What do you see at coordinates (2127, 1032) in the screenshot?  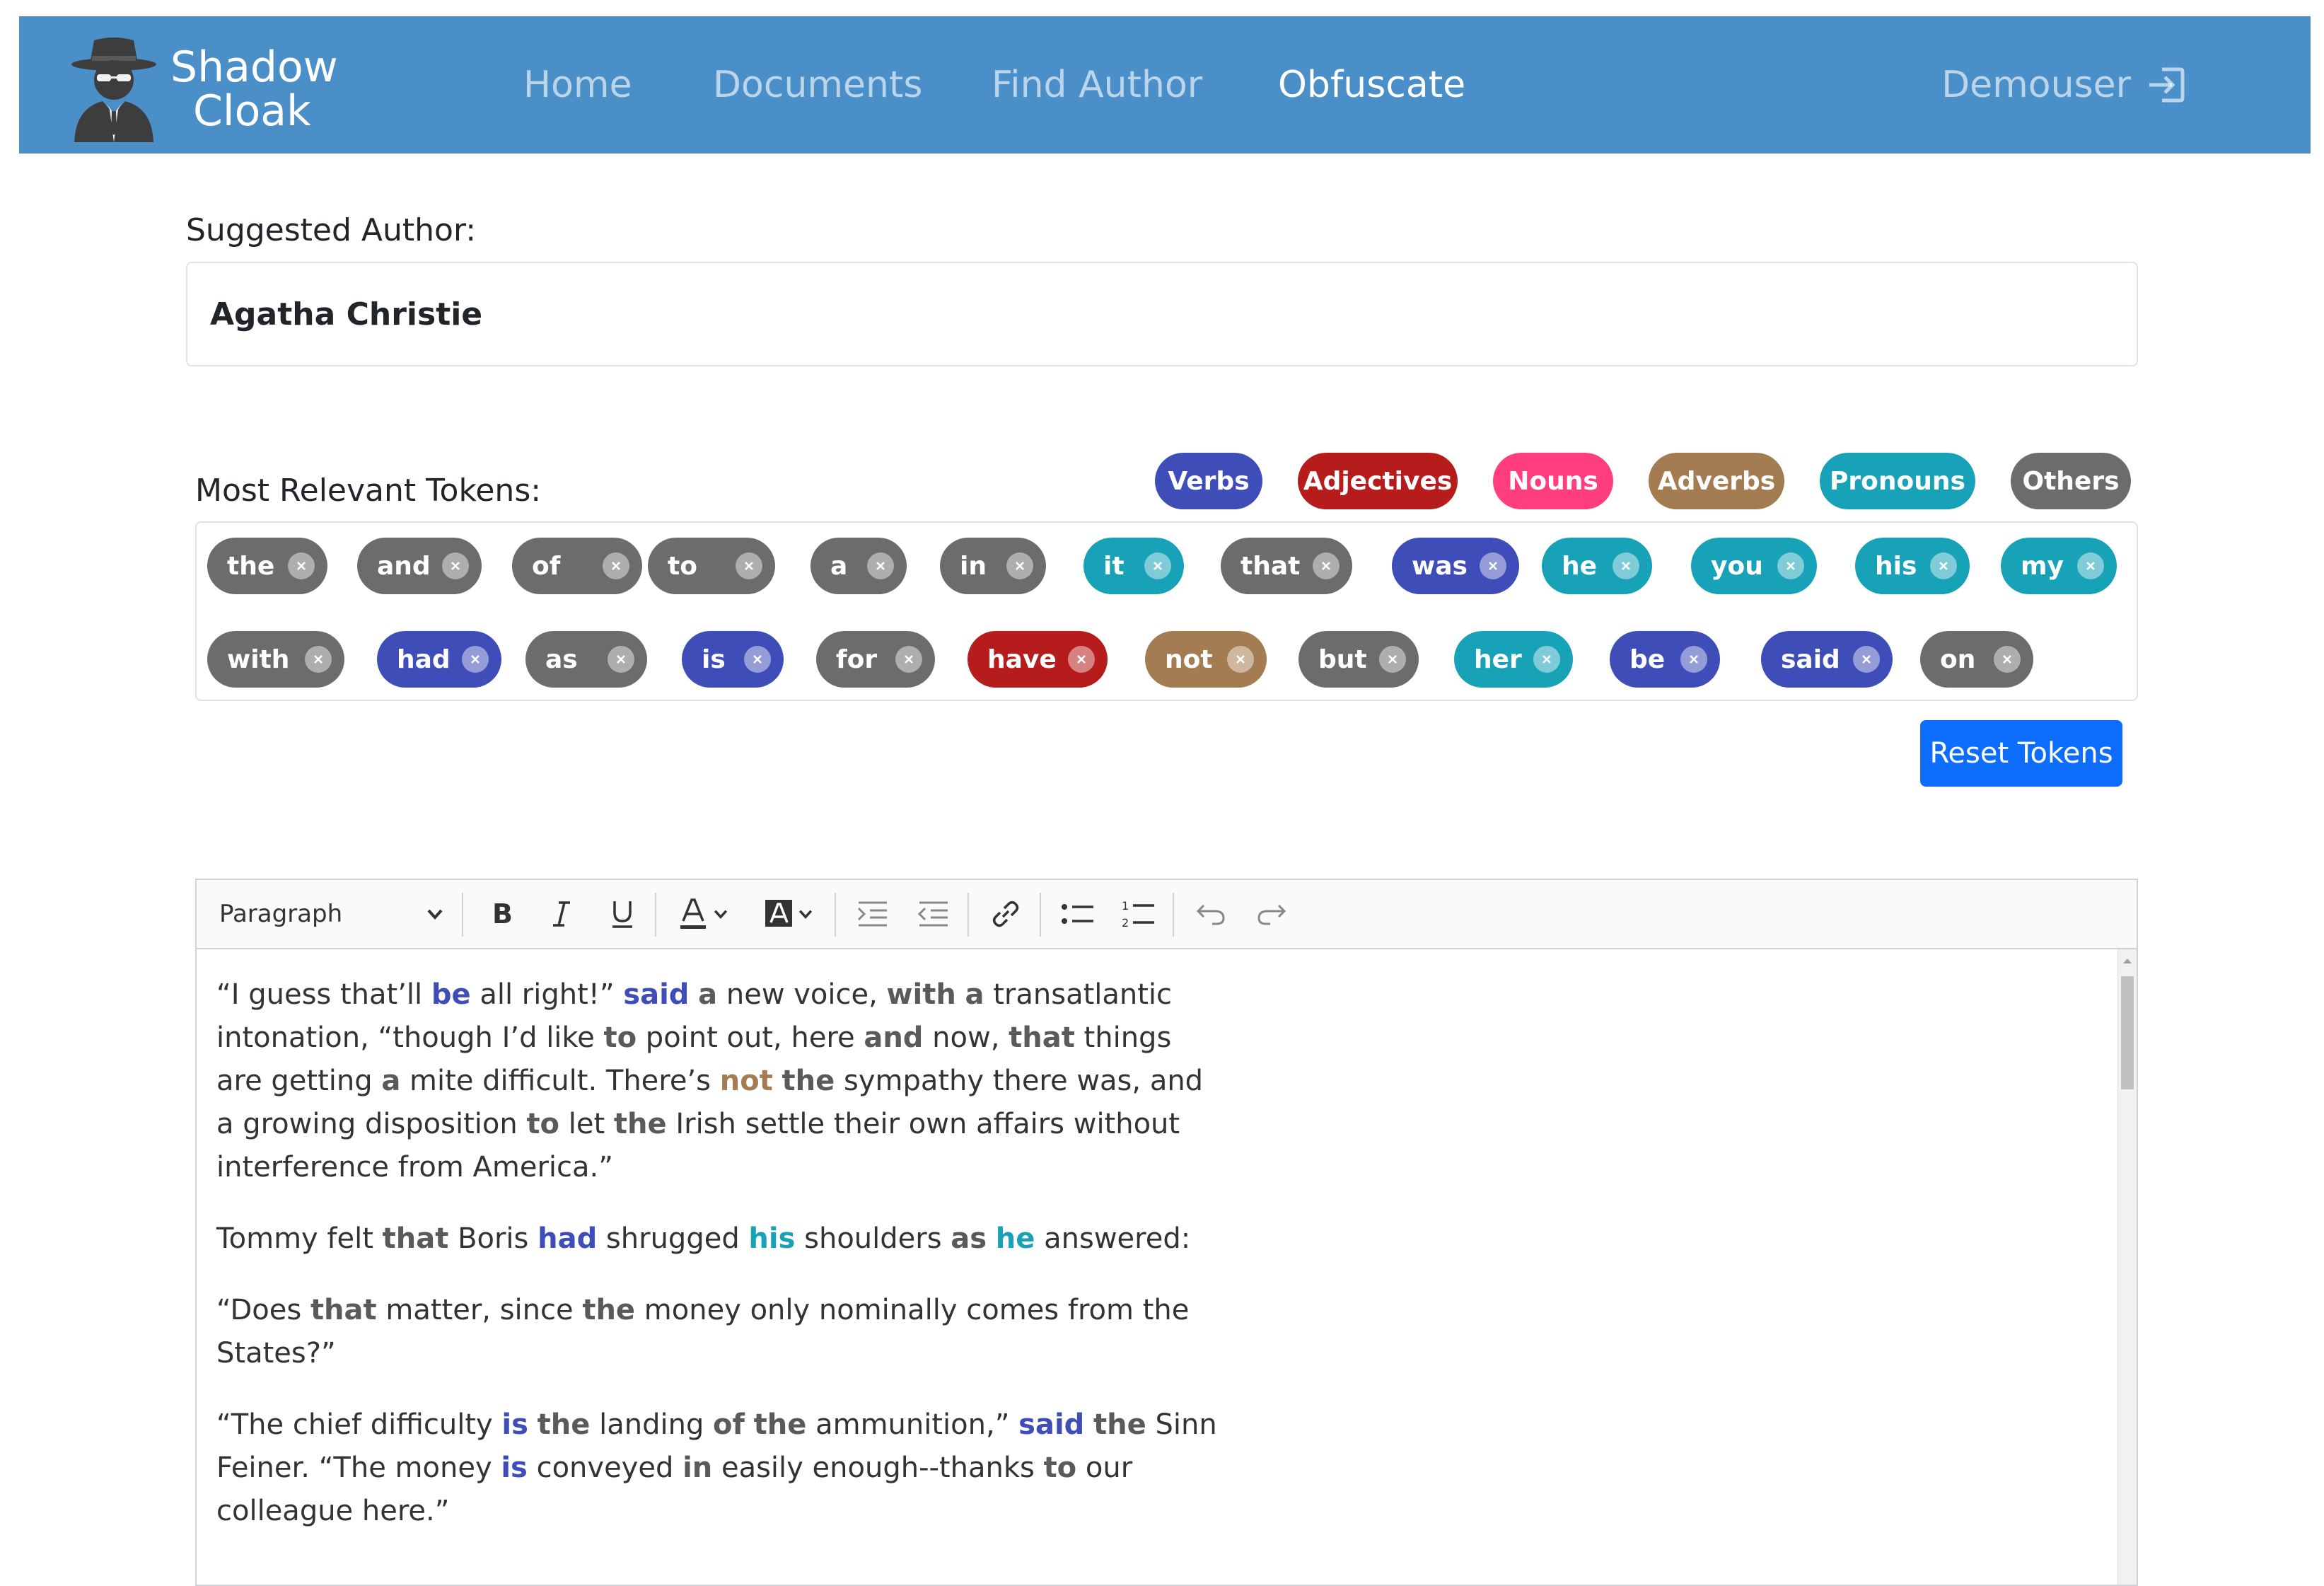 I see `scroll-thumb` at bounding box center [2127, 1032].